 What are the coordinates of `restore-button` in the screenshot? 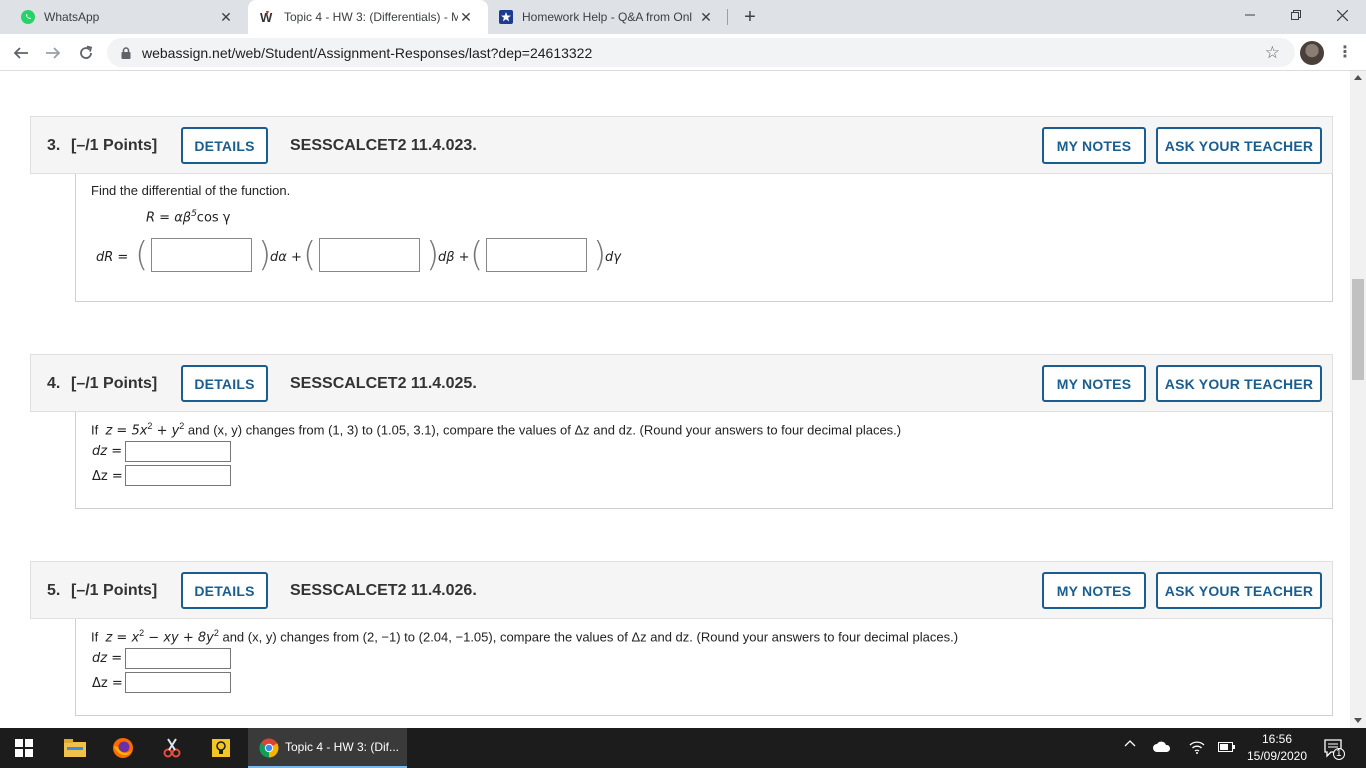 It's located at (1296, 15).